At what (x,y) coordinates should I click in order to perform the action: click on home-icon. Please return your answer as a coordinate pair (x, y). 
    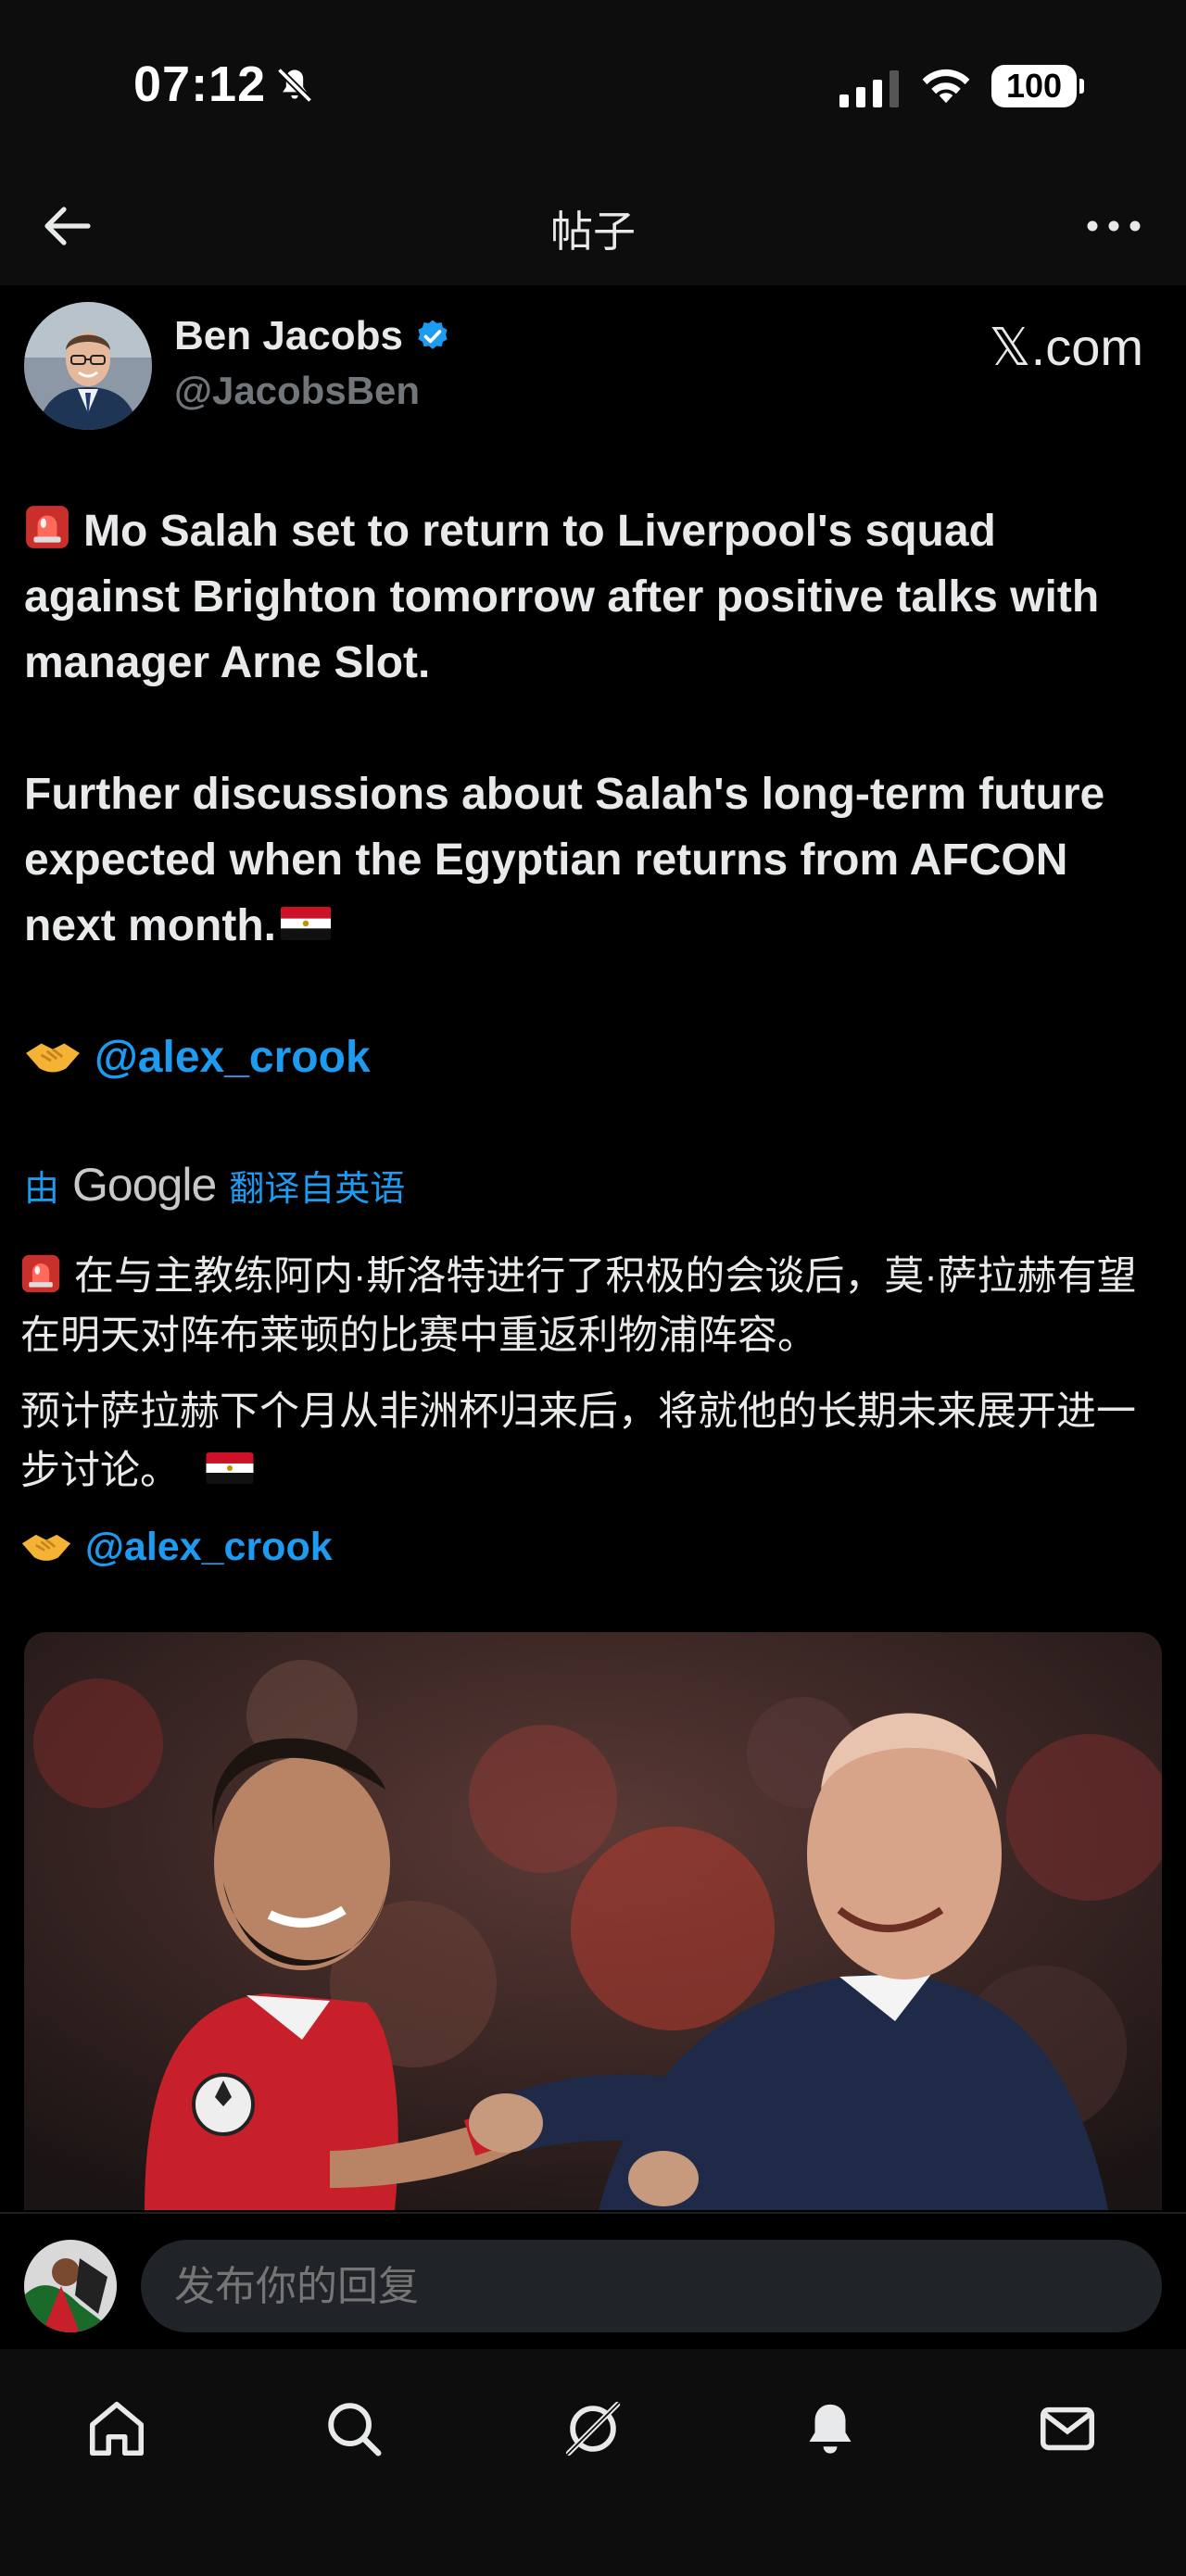
    Looking at the image, I should click on (117, 2429).